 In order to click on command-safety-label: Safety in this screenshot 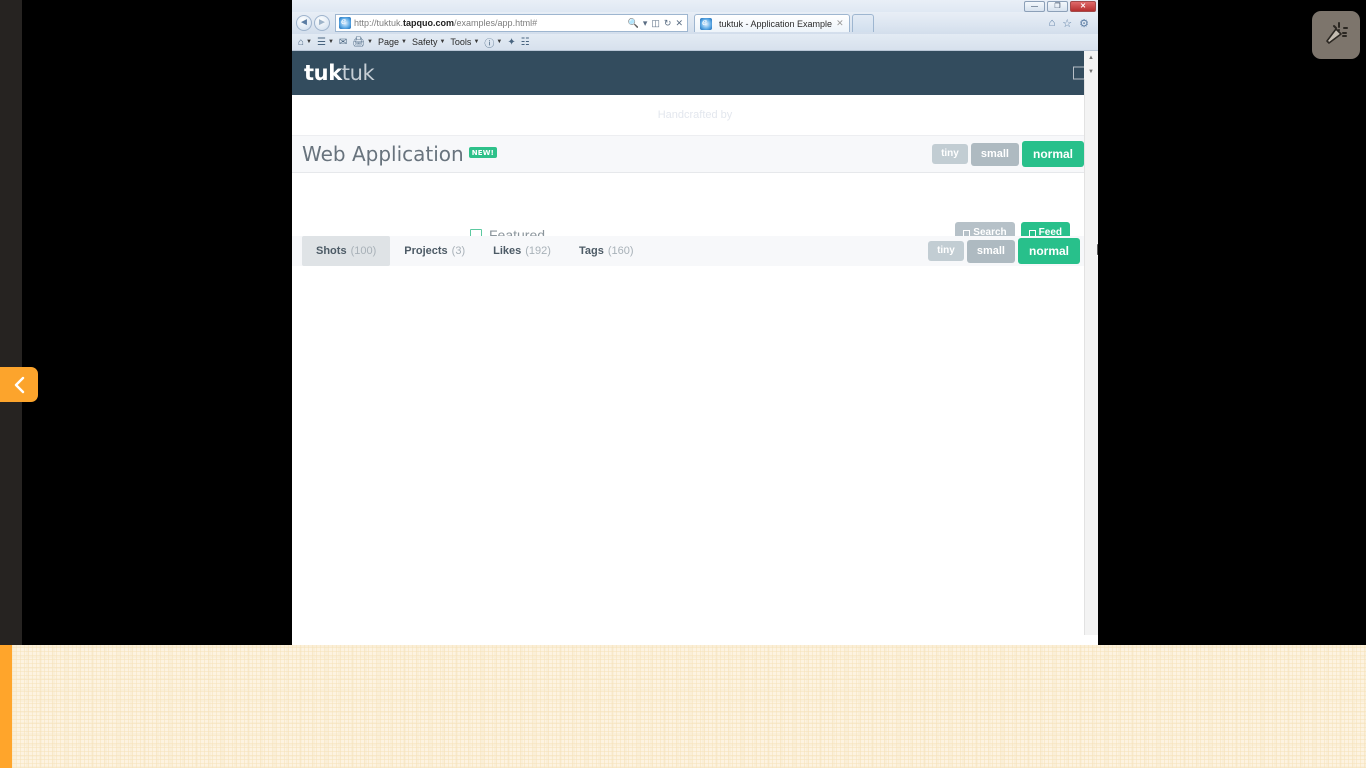, I will do `click(424, 42)`.